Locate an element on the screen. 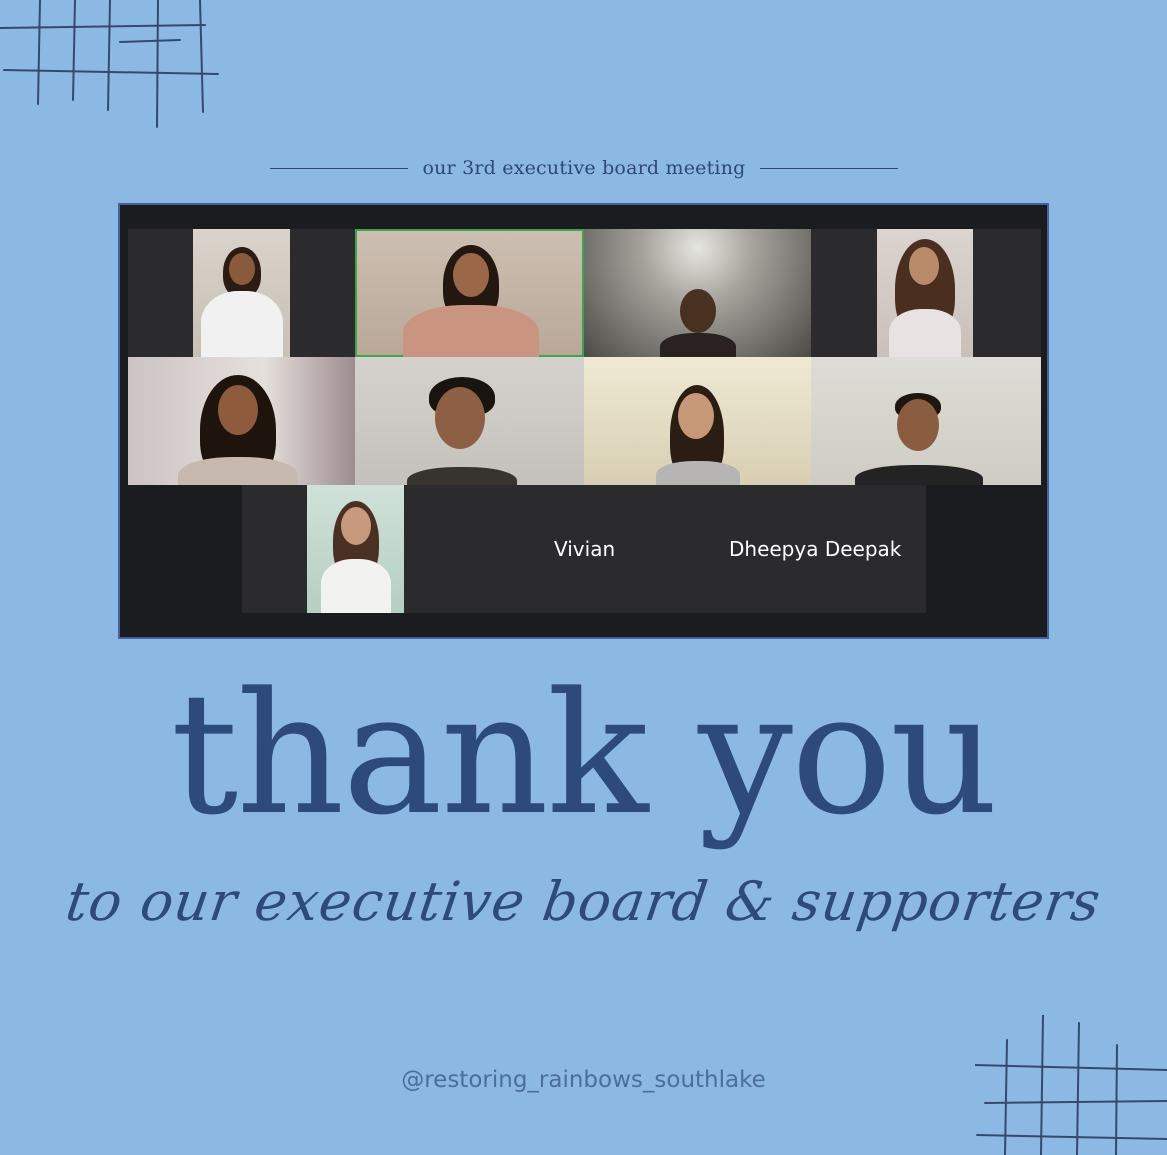 The image size is (1167, 1155). social-handle: @restoring_rainbows_southlake is located at coordinates (583, 1080).